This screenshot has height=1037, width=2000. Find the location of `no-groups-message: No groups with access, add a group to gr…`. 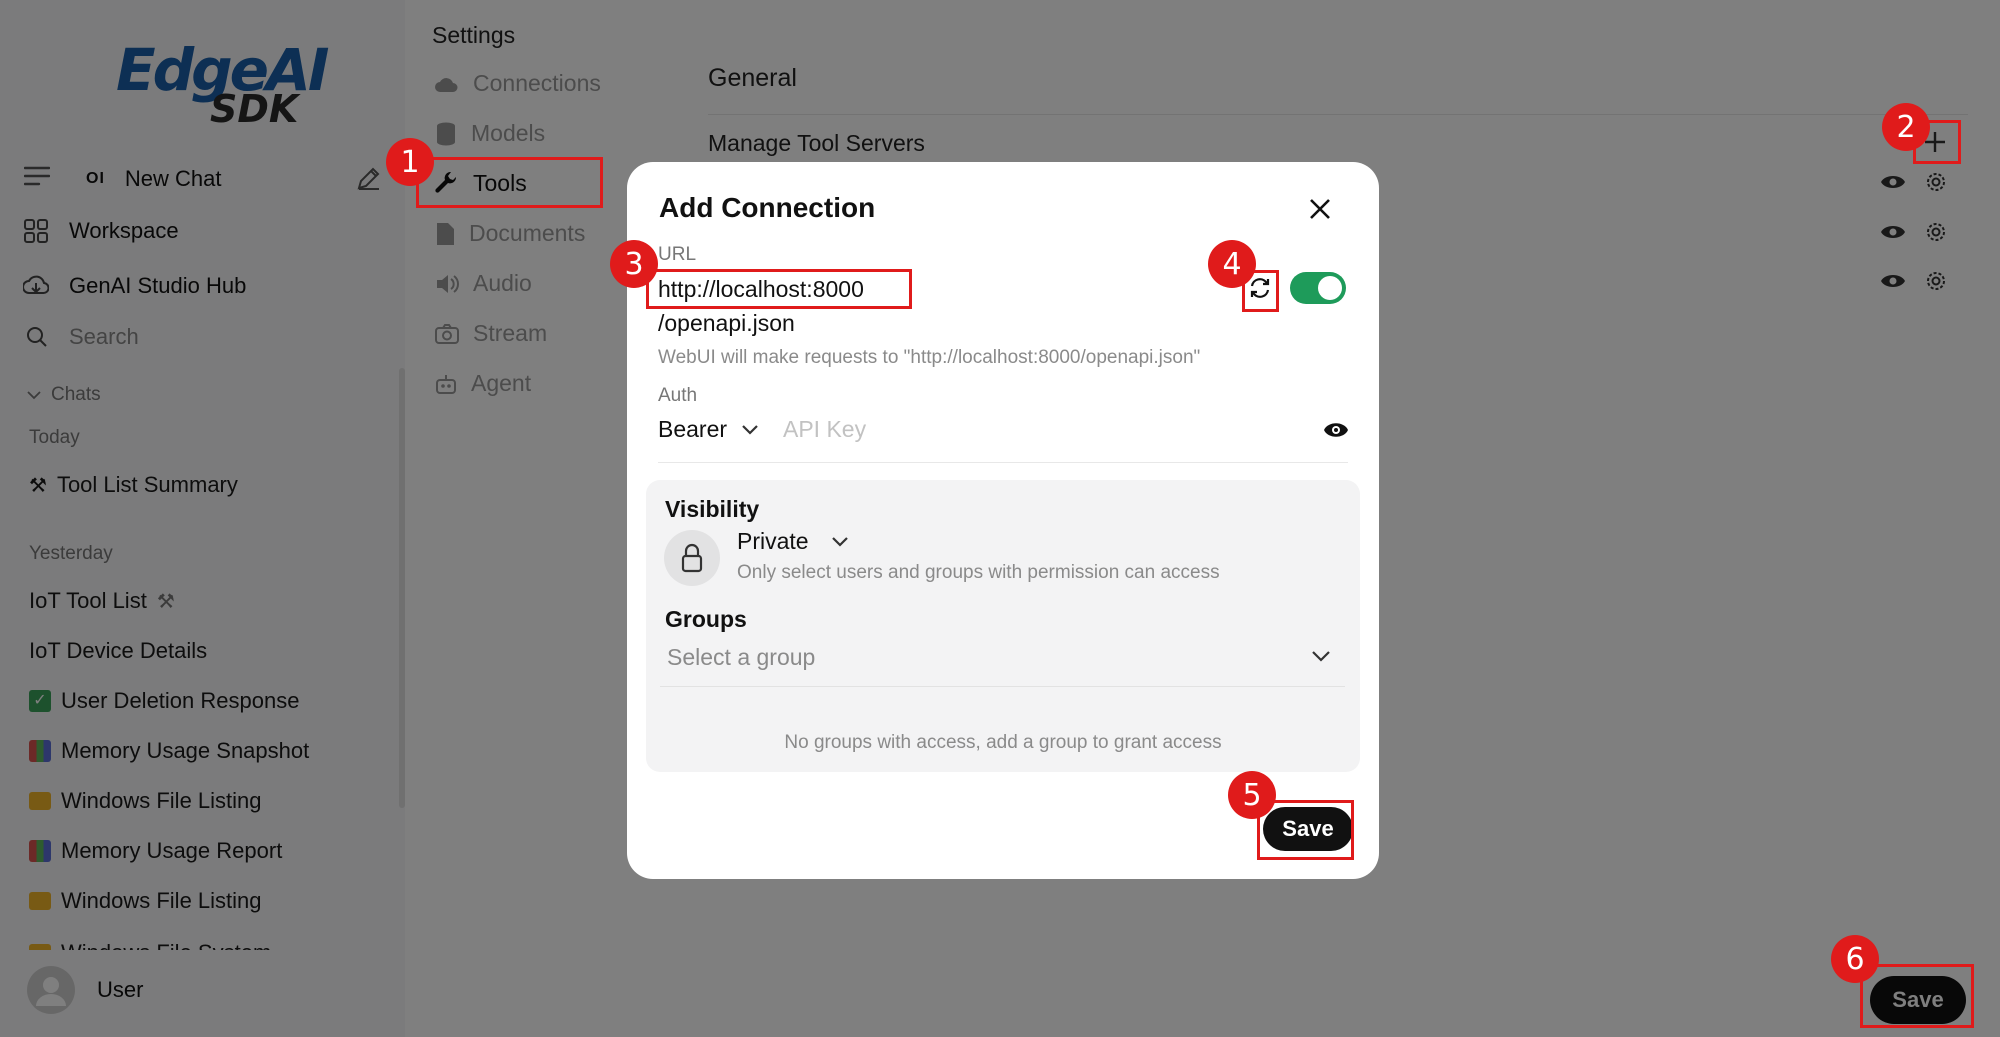

no-groups-message: No groups with access, add a group to gr… is located at coordinates (1003, 742).